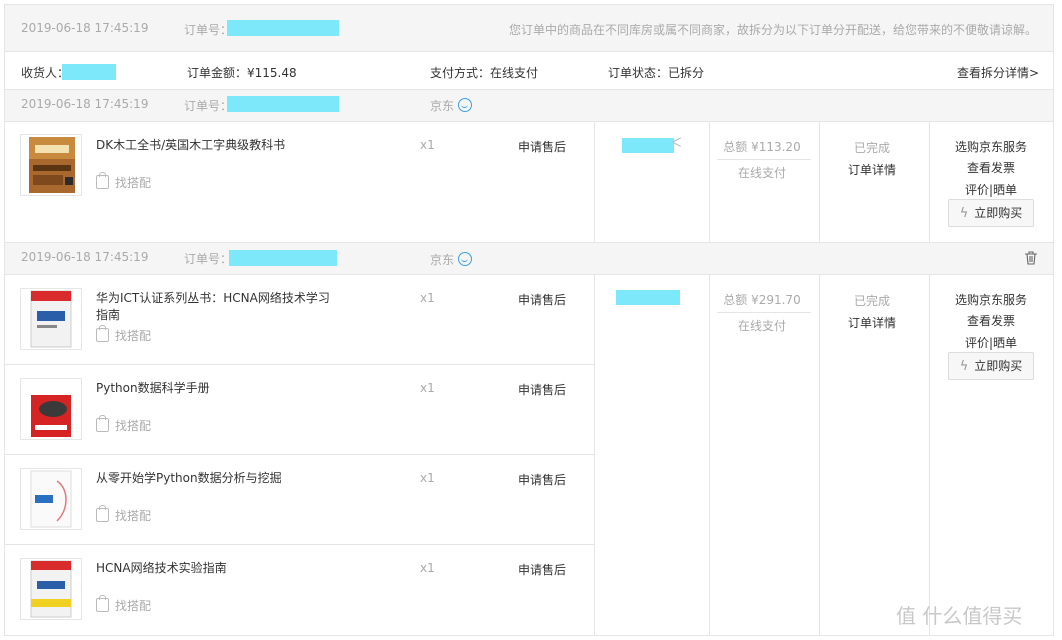  What do you see at coordinates (85, 257) in the screenshot?
I see `suborder-2-time: 2019-06-18 17:45:19` at bounding box center [85, 257].